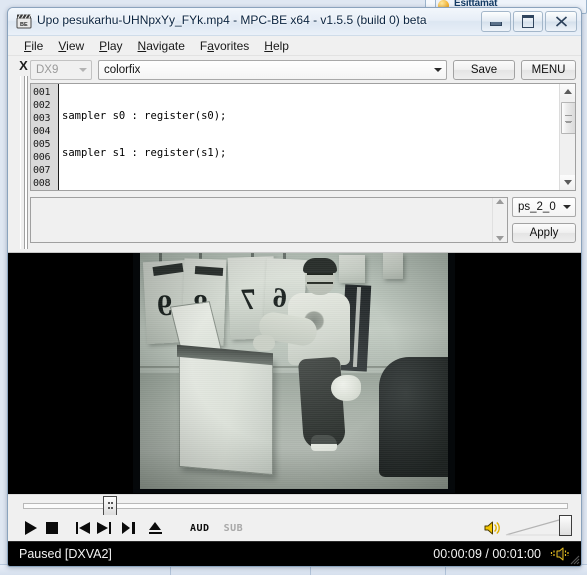  I want to click on log-scroll-up-button, so click(500, 201).